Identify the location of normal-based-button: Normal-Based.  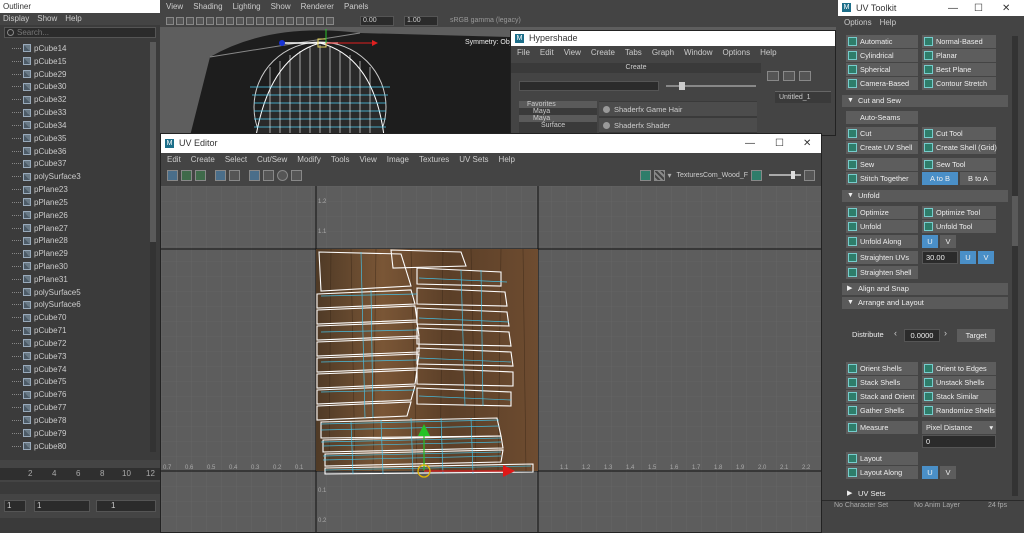
(959, 41).